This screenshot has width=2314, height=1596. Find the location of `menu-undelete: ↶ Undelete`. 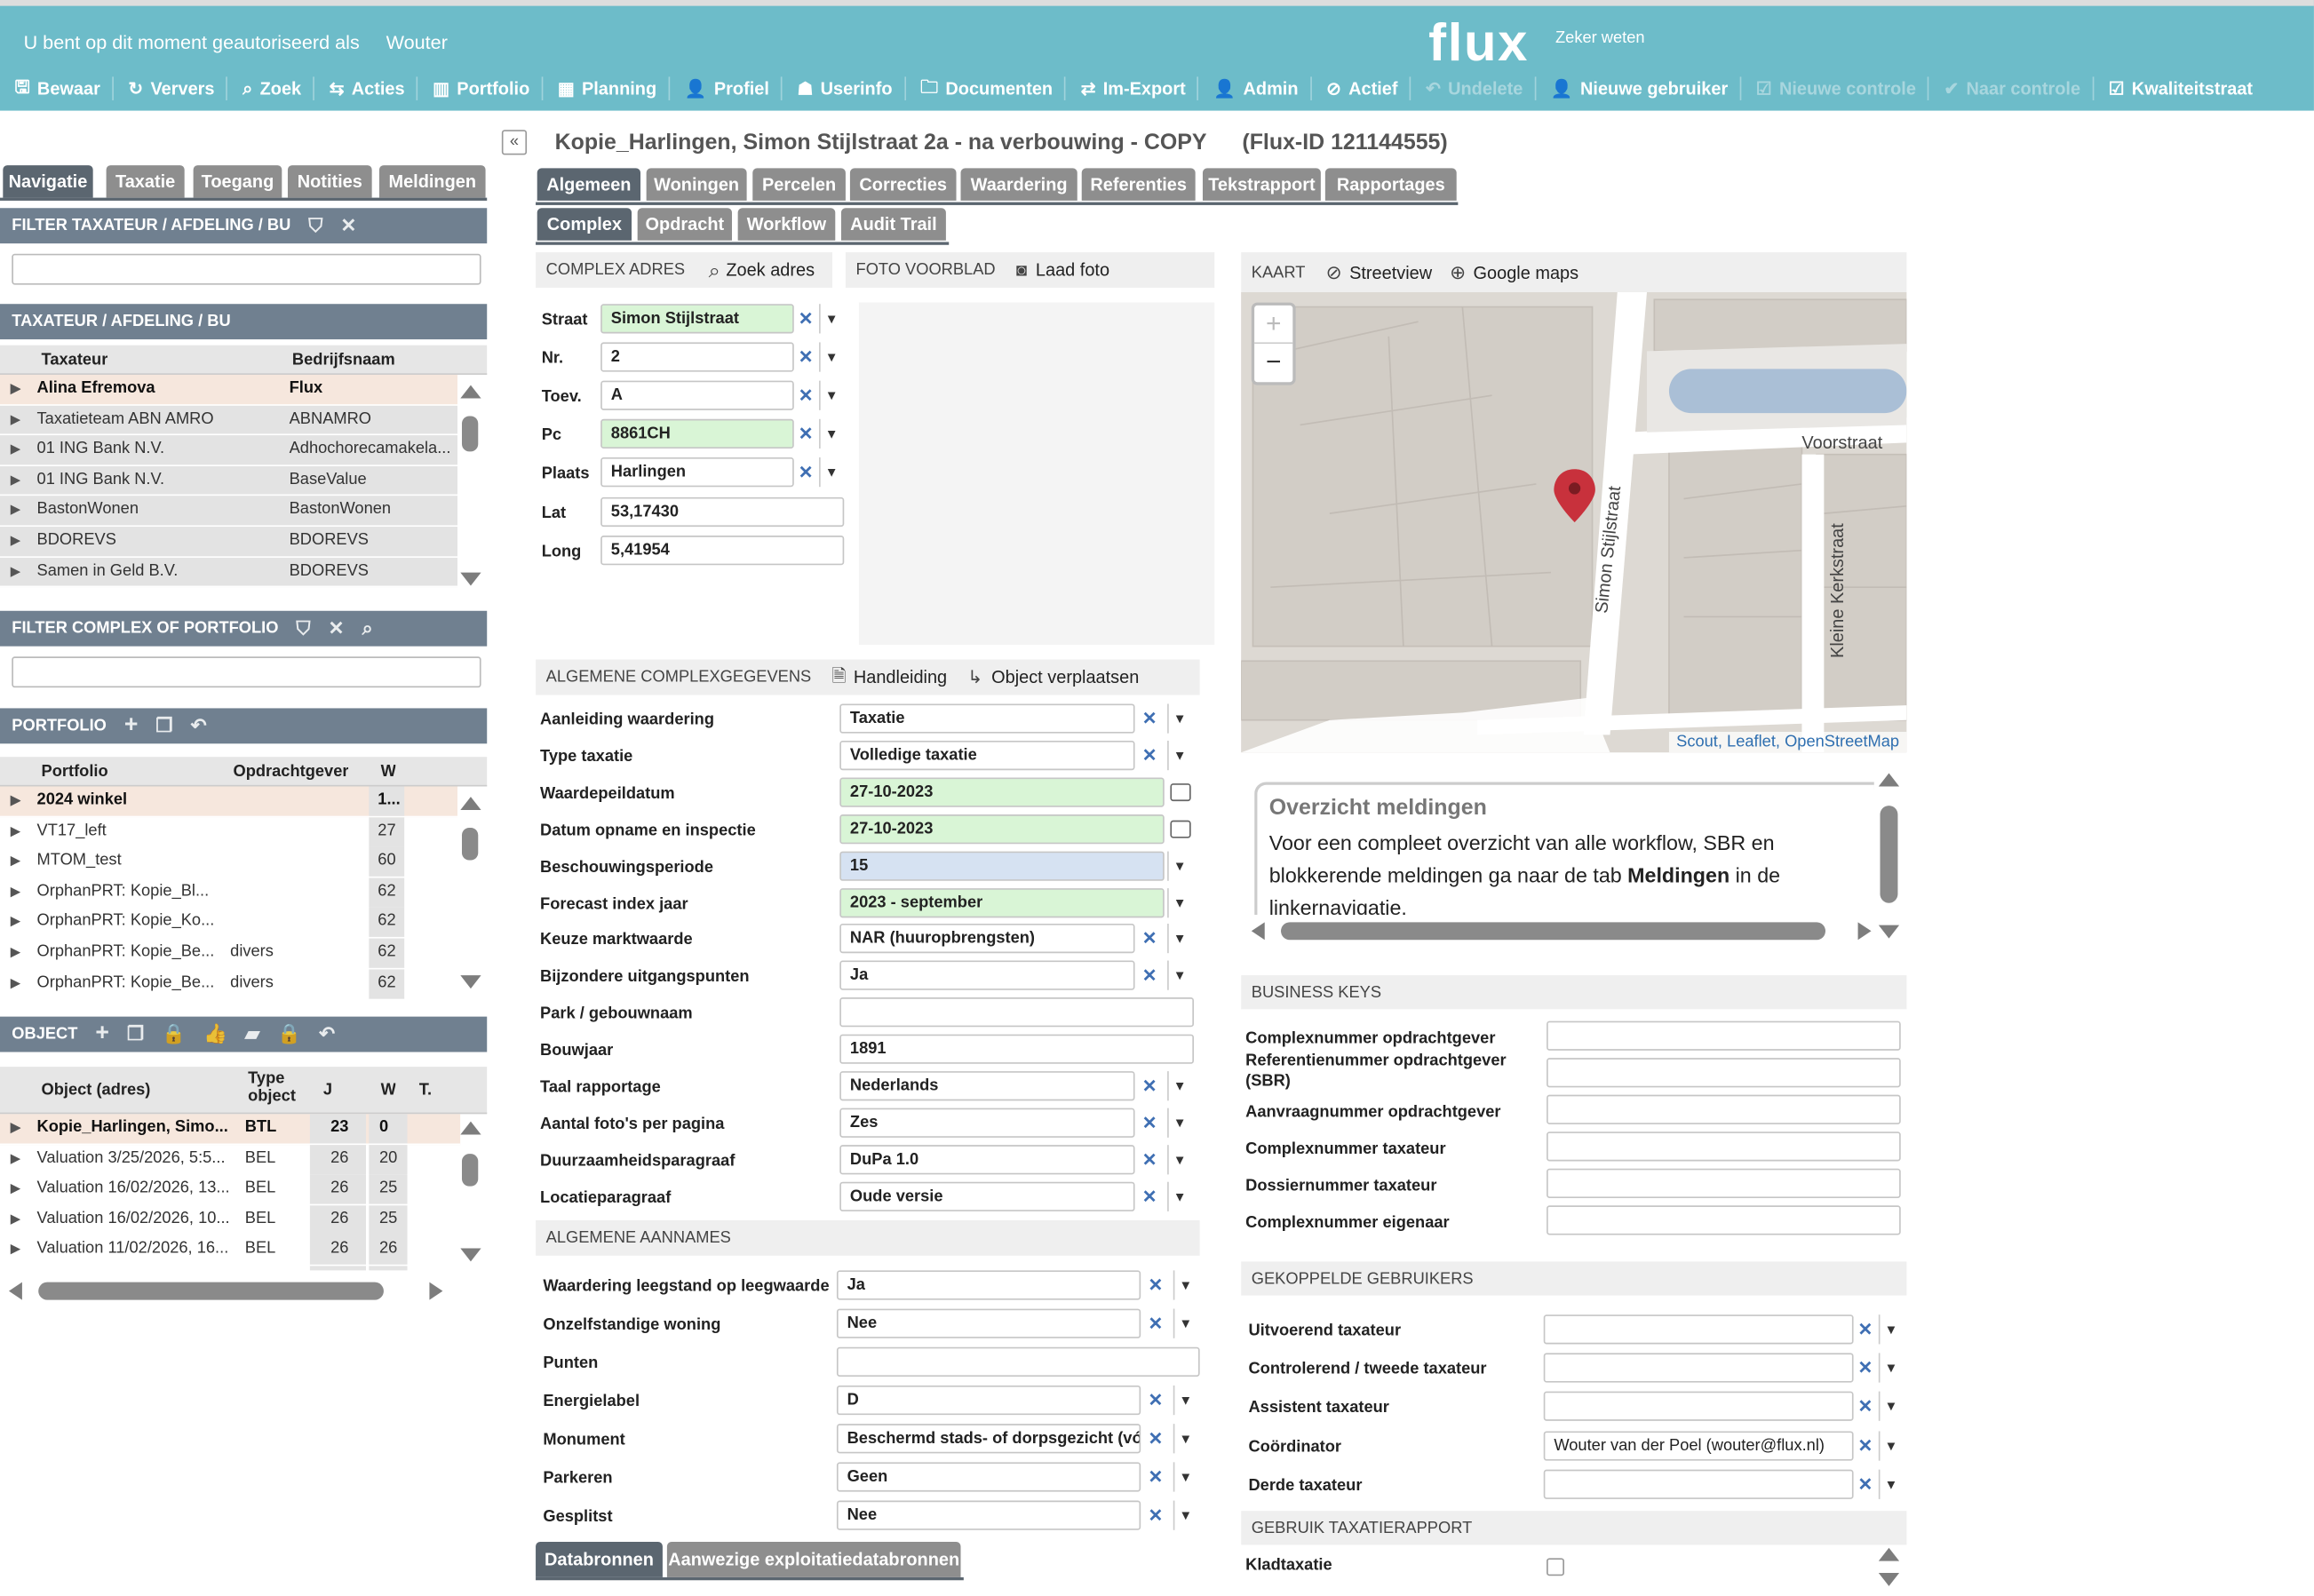

menu-undelete: ↶ Undelete is located at coordinates (1474, 88).